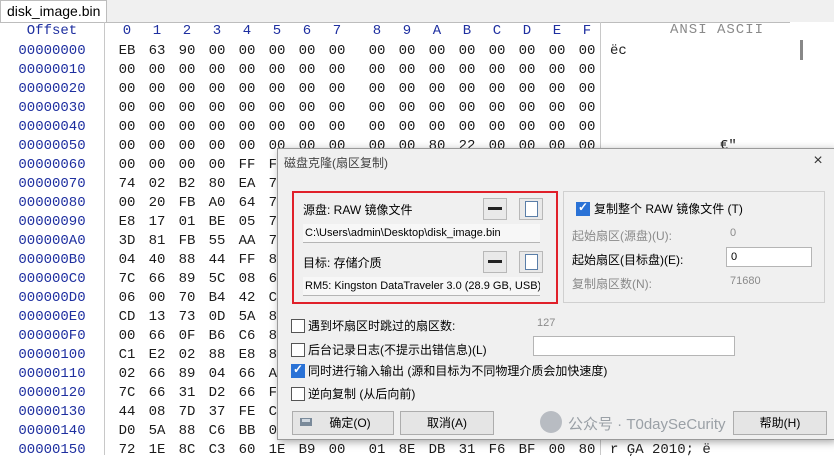  Describe the element at coordinates (818, 161) in the screenshot. I see `close-icon: ×` at that location.